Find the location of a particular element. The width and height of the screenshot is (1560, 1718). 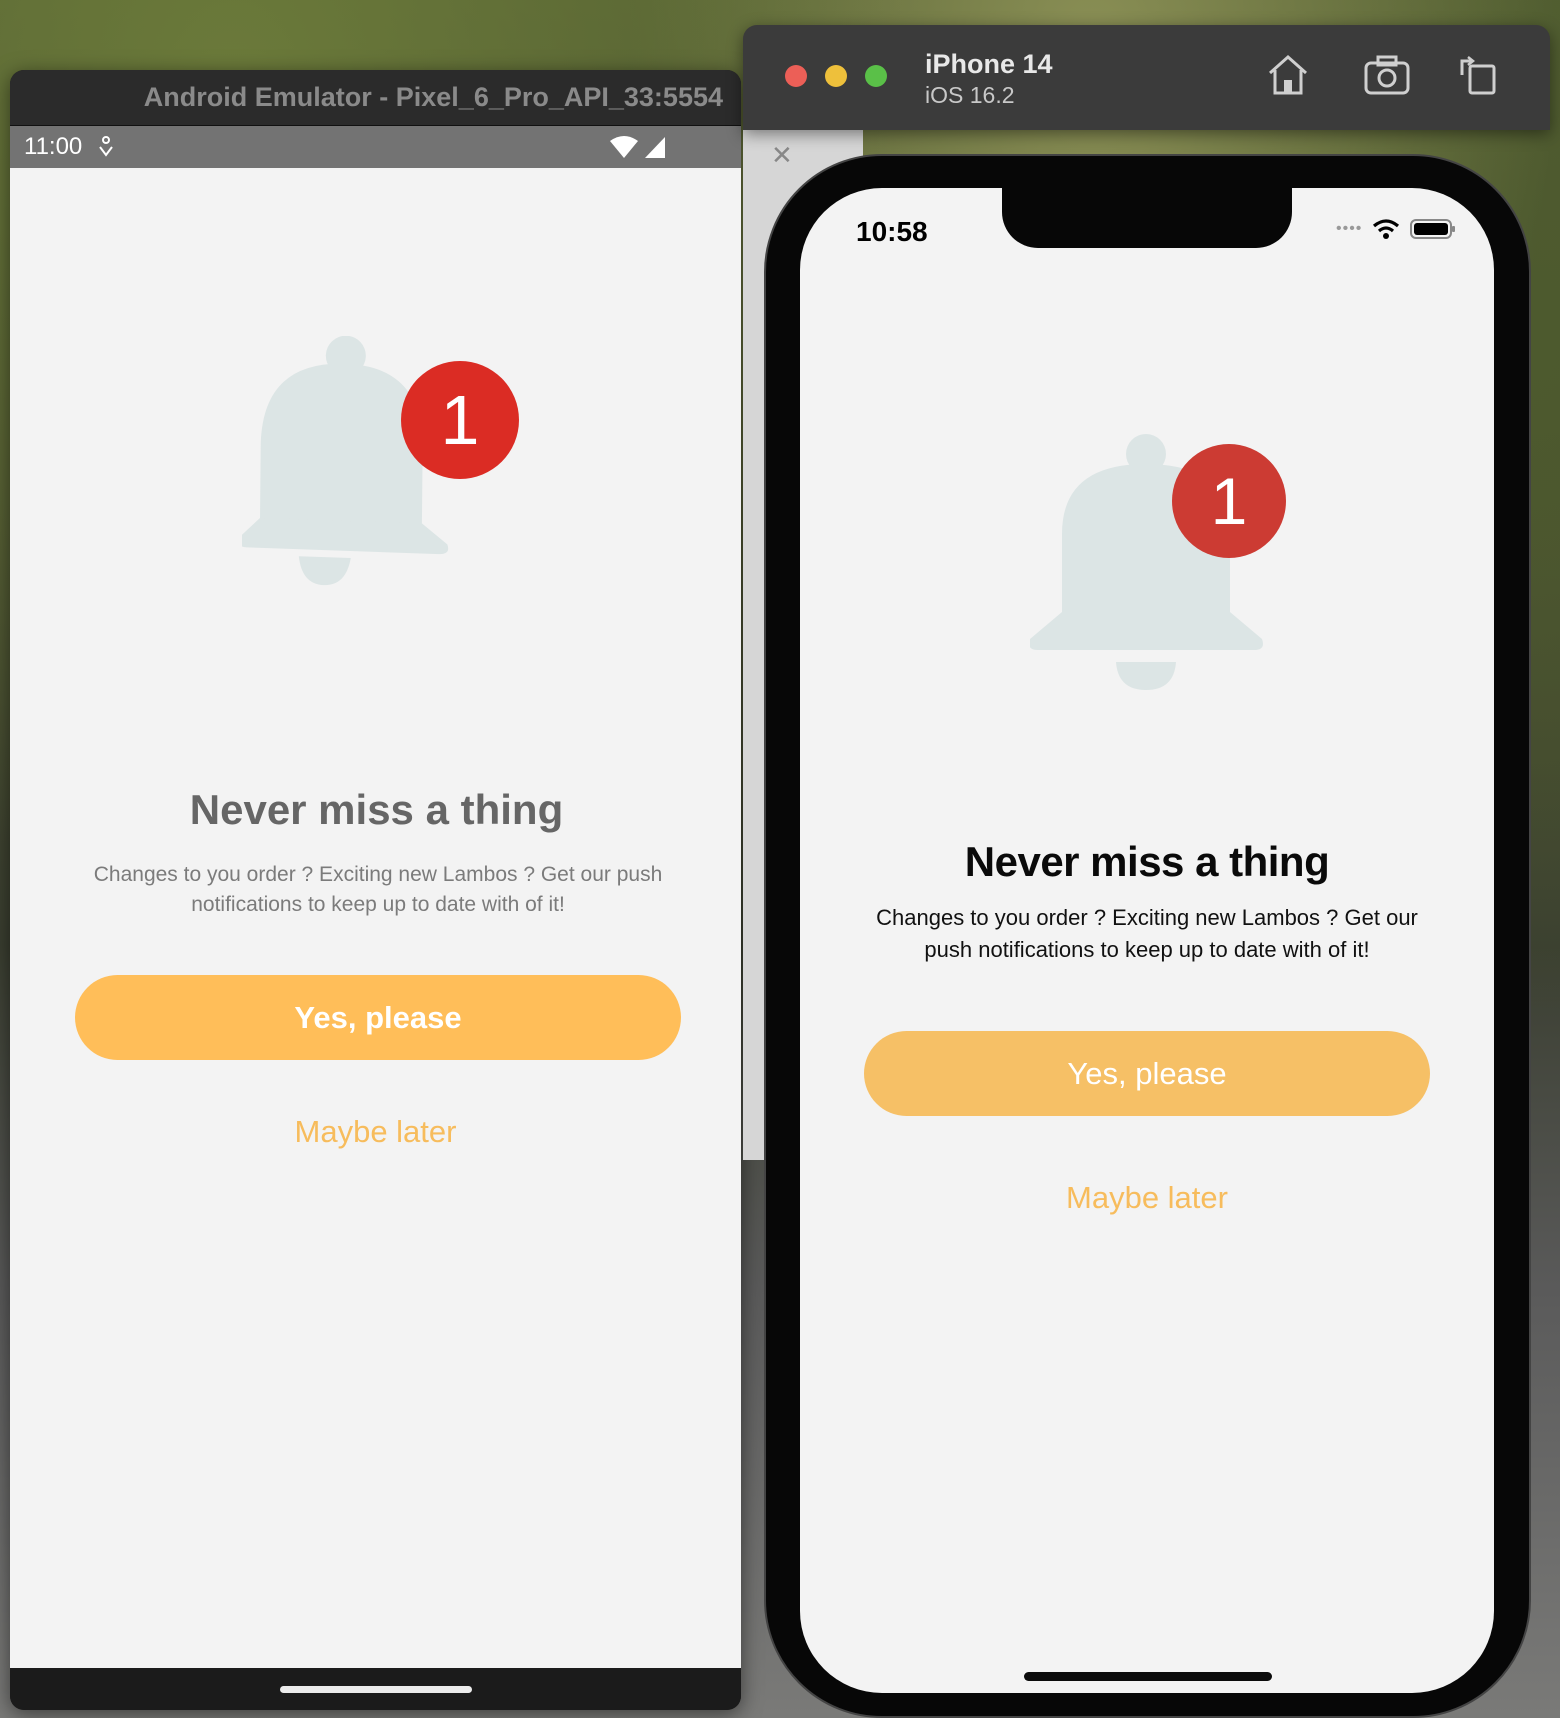

ios-simulator-toolbar: iPhone 14 iOS 16.2 is located at coordinates (1146, 77).